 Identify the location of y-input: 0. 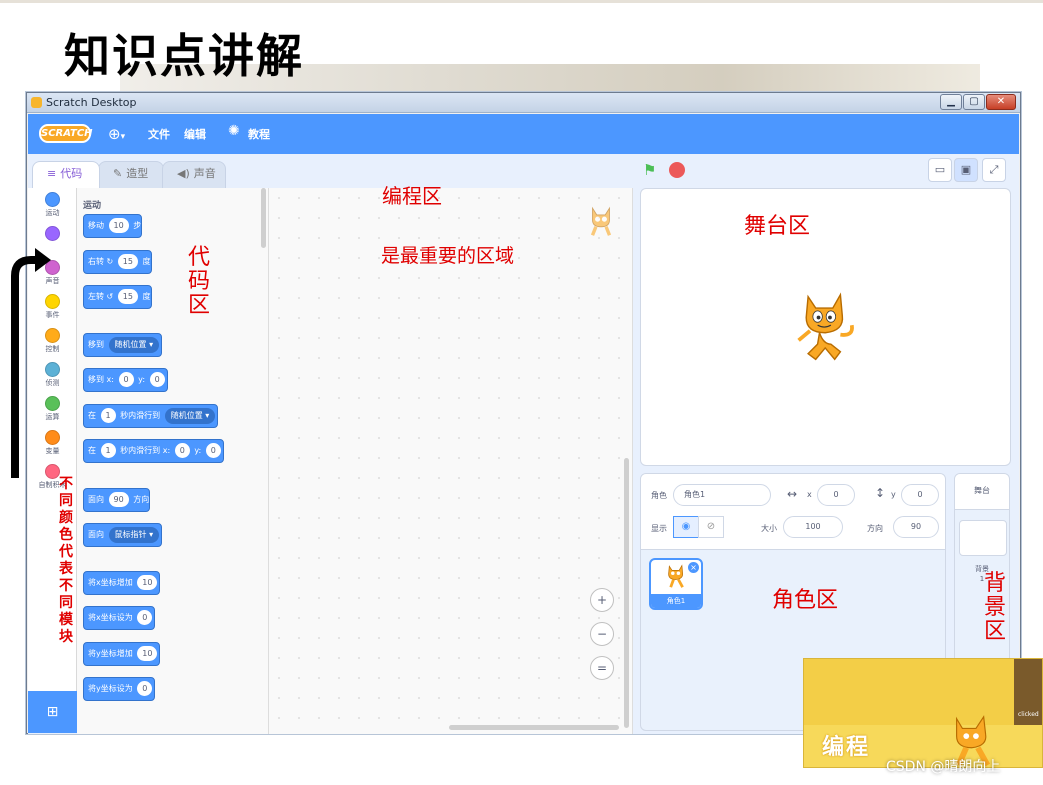
(920, 495).